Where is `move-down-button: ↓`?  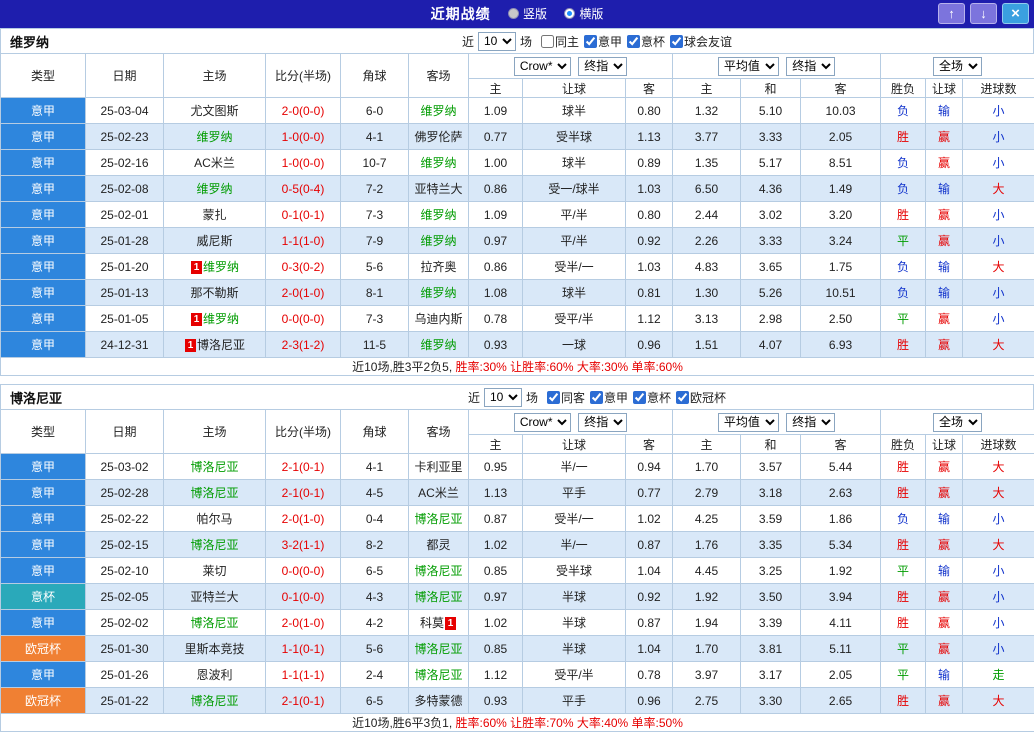 move-down-button: ↓ is located at coordinates (983, 13).